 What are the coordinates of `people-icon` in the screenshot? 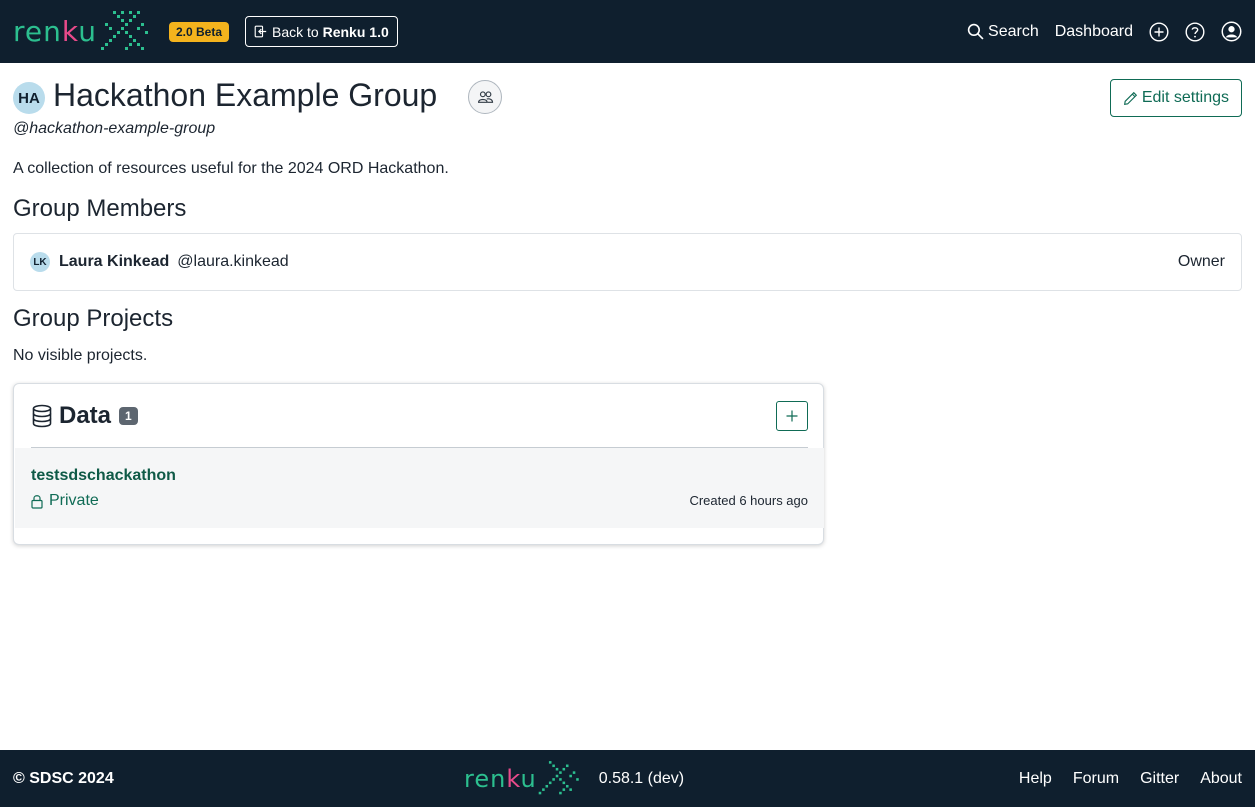 It's located at (485, 96).